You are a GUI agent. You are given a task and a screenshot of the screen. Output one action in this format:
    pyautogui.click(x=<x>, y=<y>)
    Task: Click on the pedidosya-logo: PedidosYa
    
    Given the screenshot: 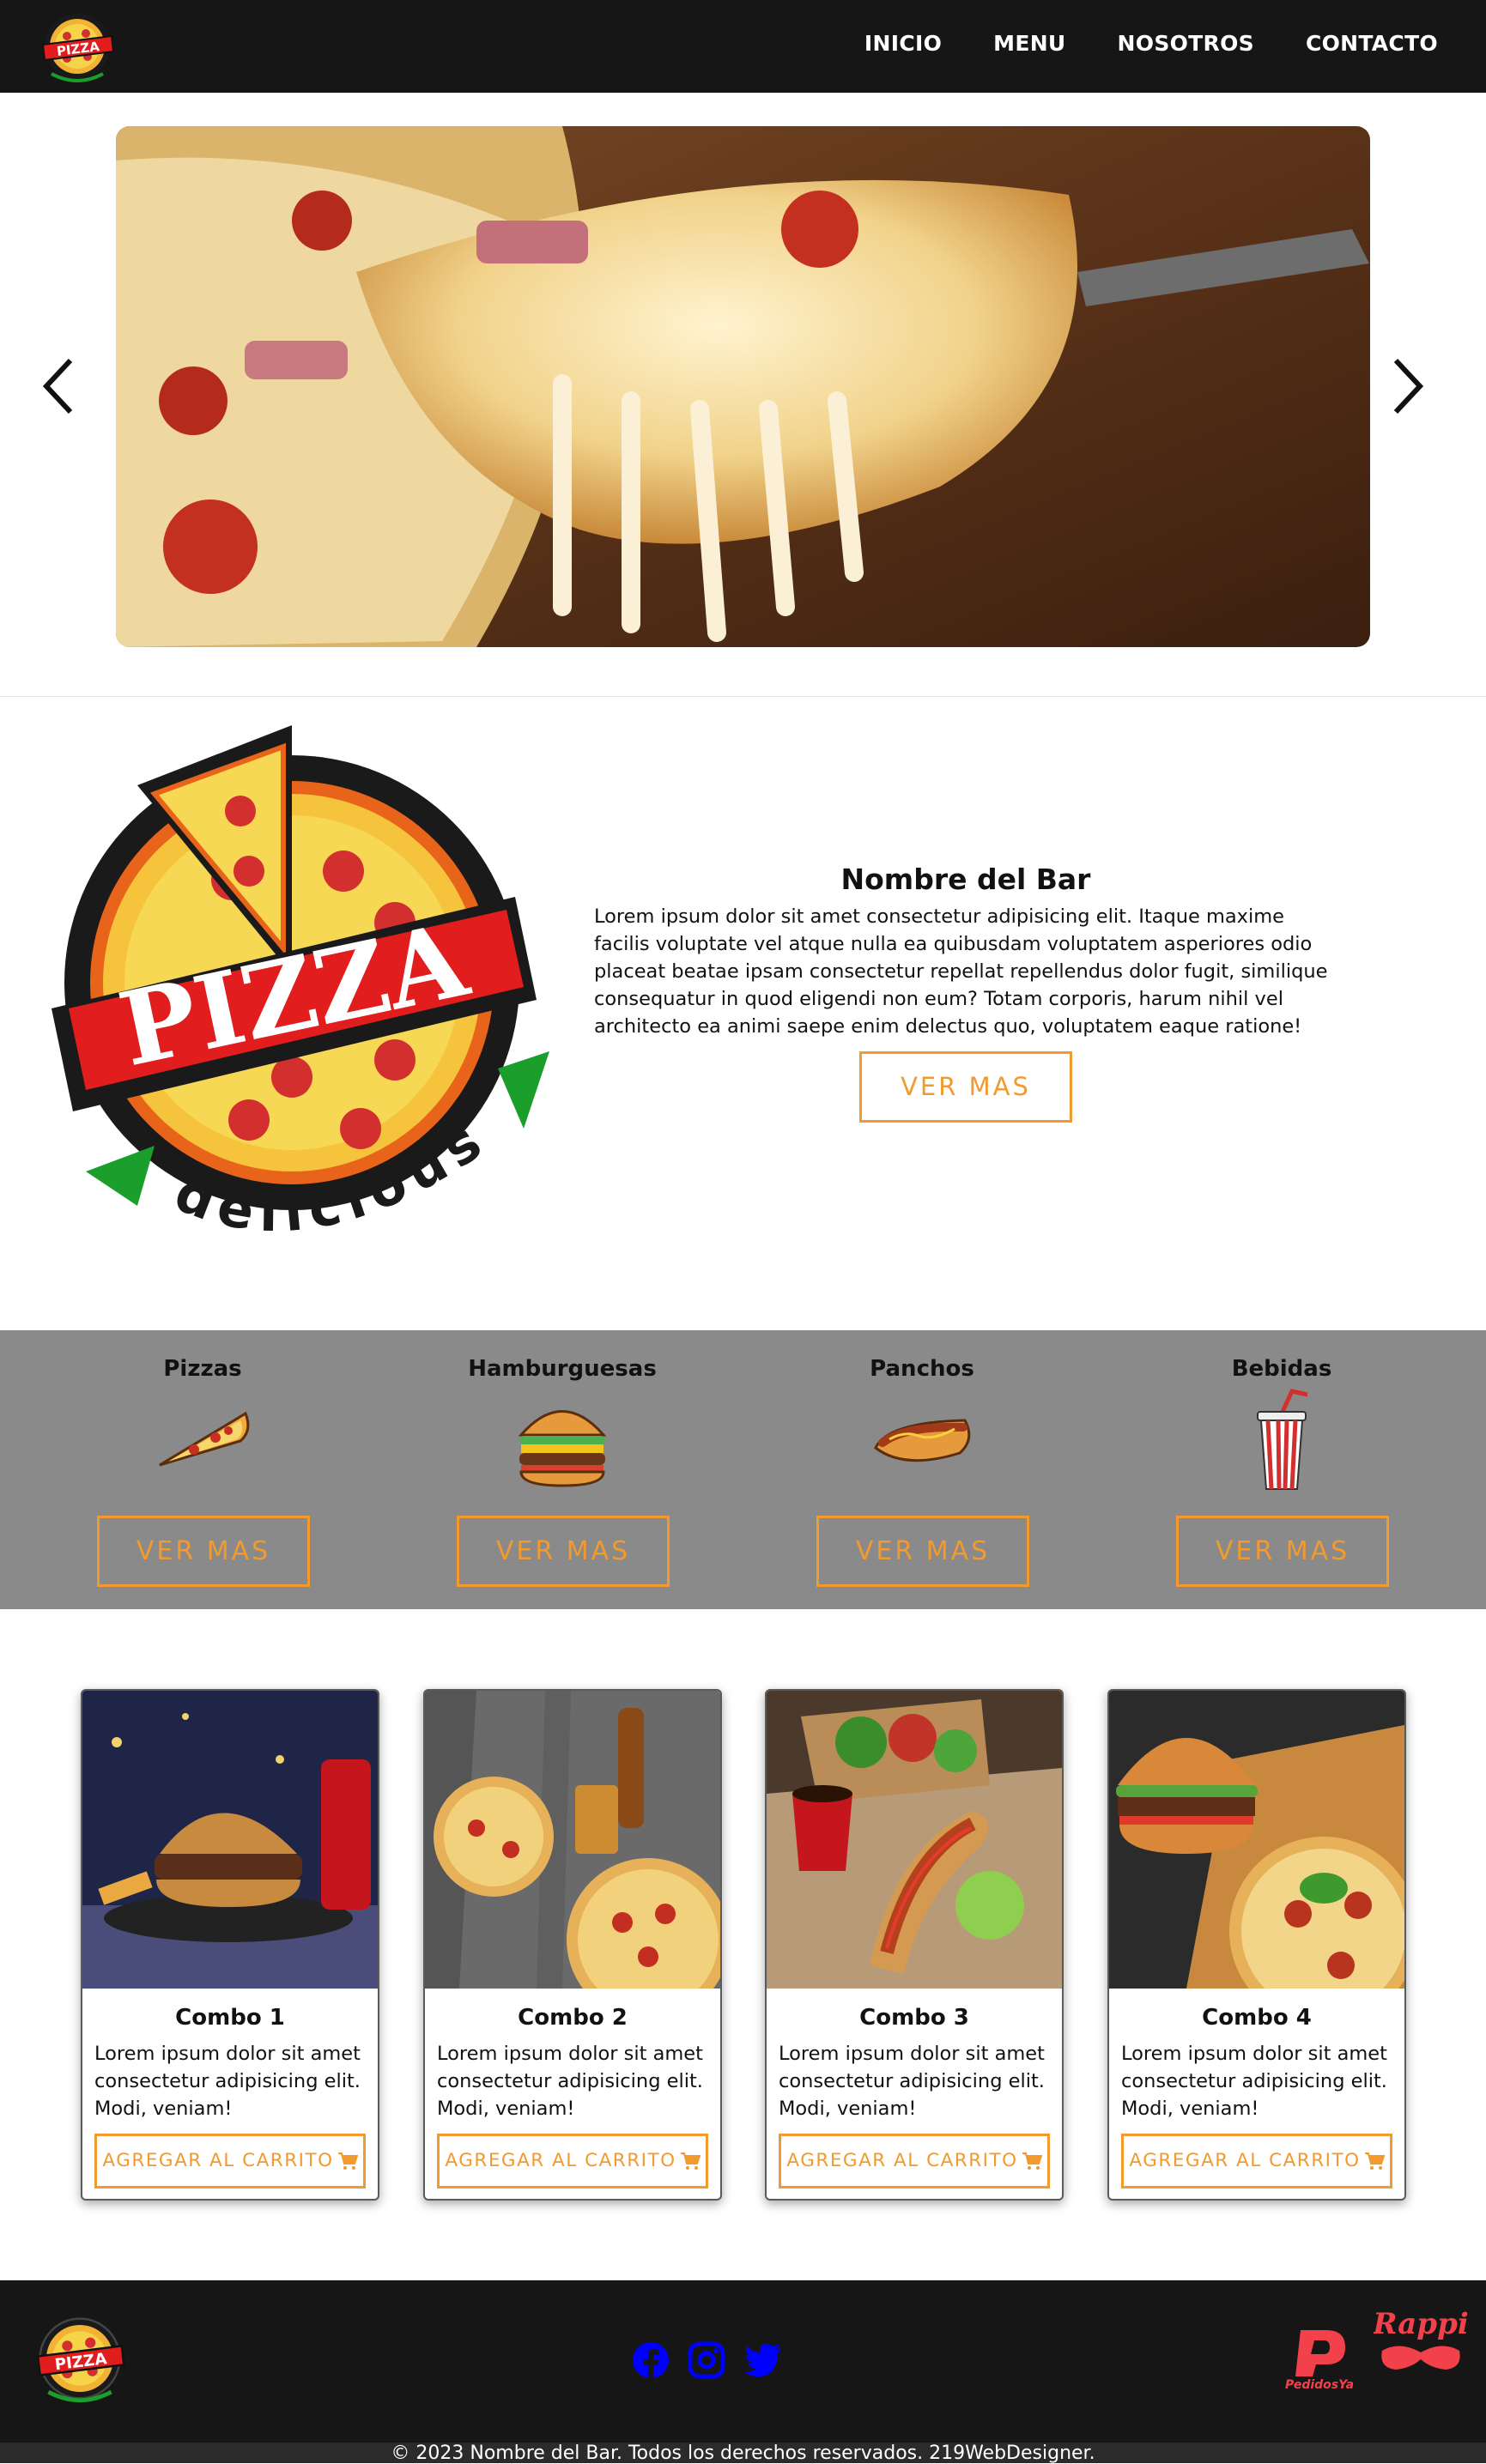 What is the action you would take?
    pyautogui.click(x=1319, y=2357)
    